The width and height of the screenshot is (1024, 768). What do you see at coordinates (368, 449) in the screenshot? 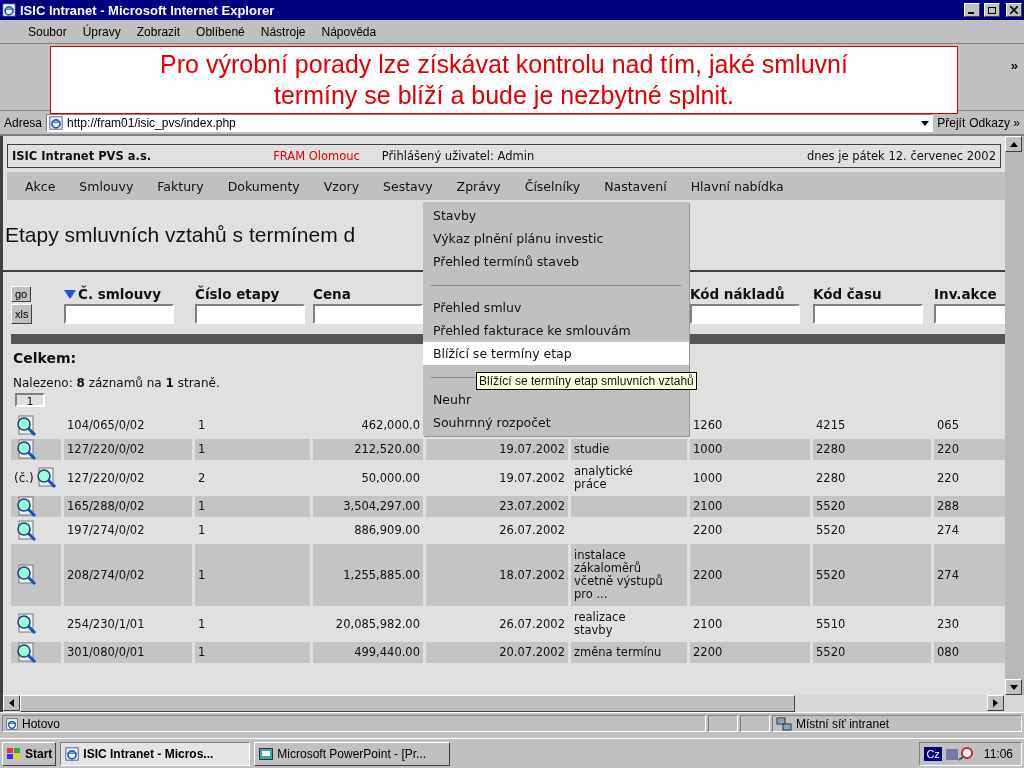
I see `price-cell: 212,520.00` at bounding box center [368, 449].